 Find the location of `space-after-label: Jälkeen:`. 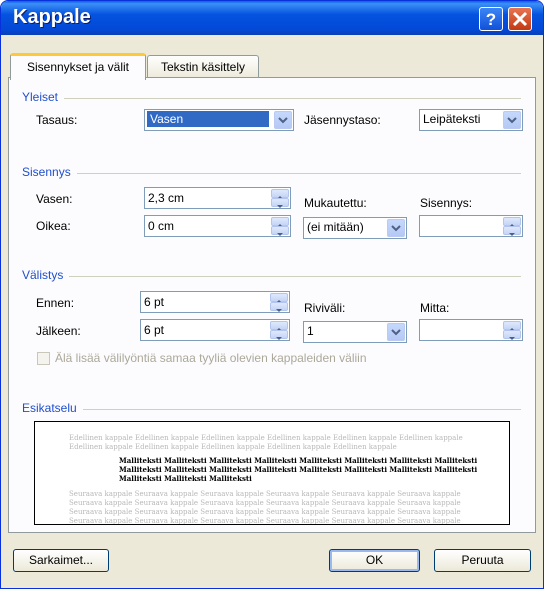

space-after-label: Jälkeen: is located at coordinates (58, 331).